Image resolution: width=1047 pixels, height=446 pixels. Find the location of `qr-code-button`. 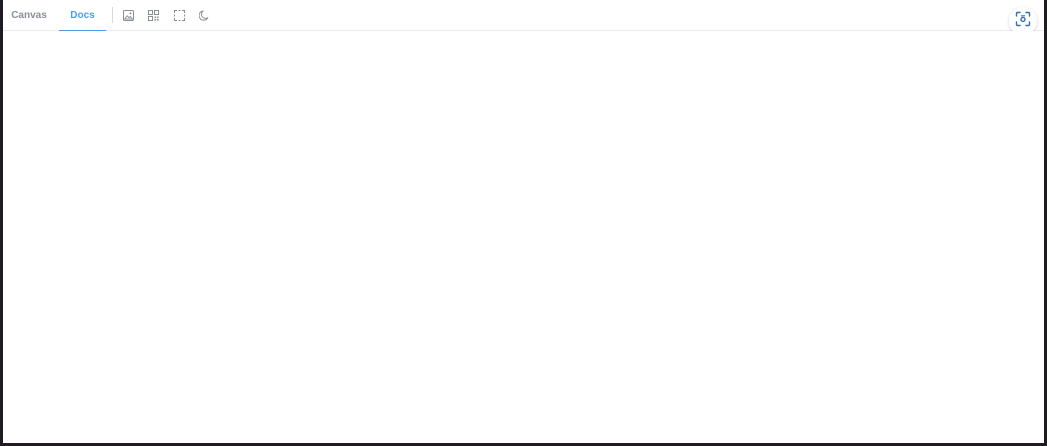

qr-code-button is located at coordinates (154, 15).